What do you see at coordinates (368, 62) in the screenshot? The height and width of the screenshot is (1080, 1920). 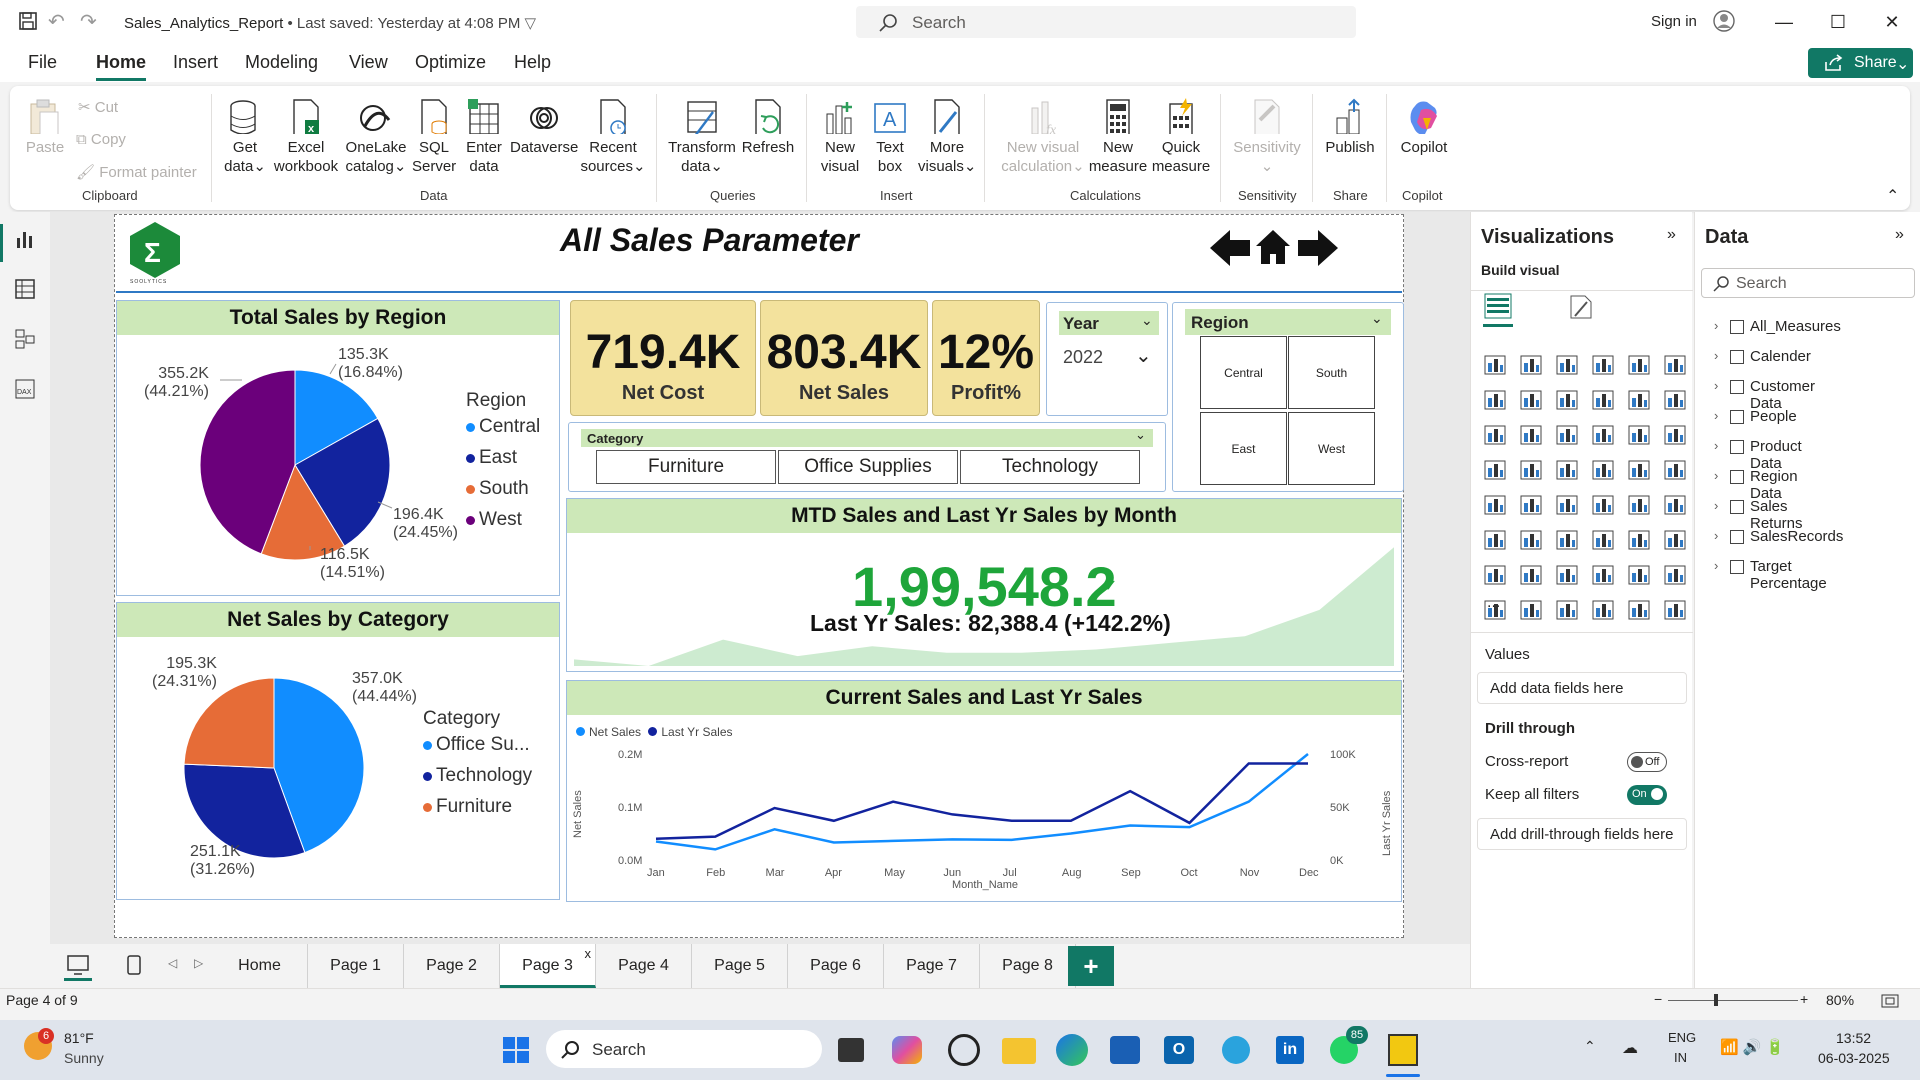 I see `menu-view: View` at bounding box center [368, 62].